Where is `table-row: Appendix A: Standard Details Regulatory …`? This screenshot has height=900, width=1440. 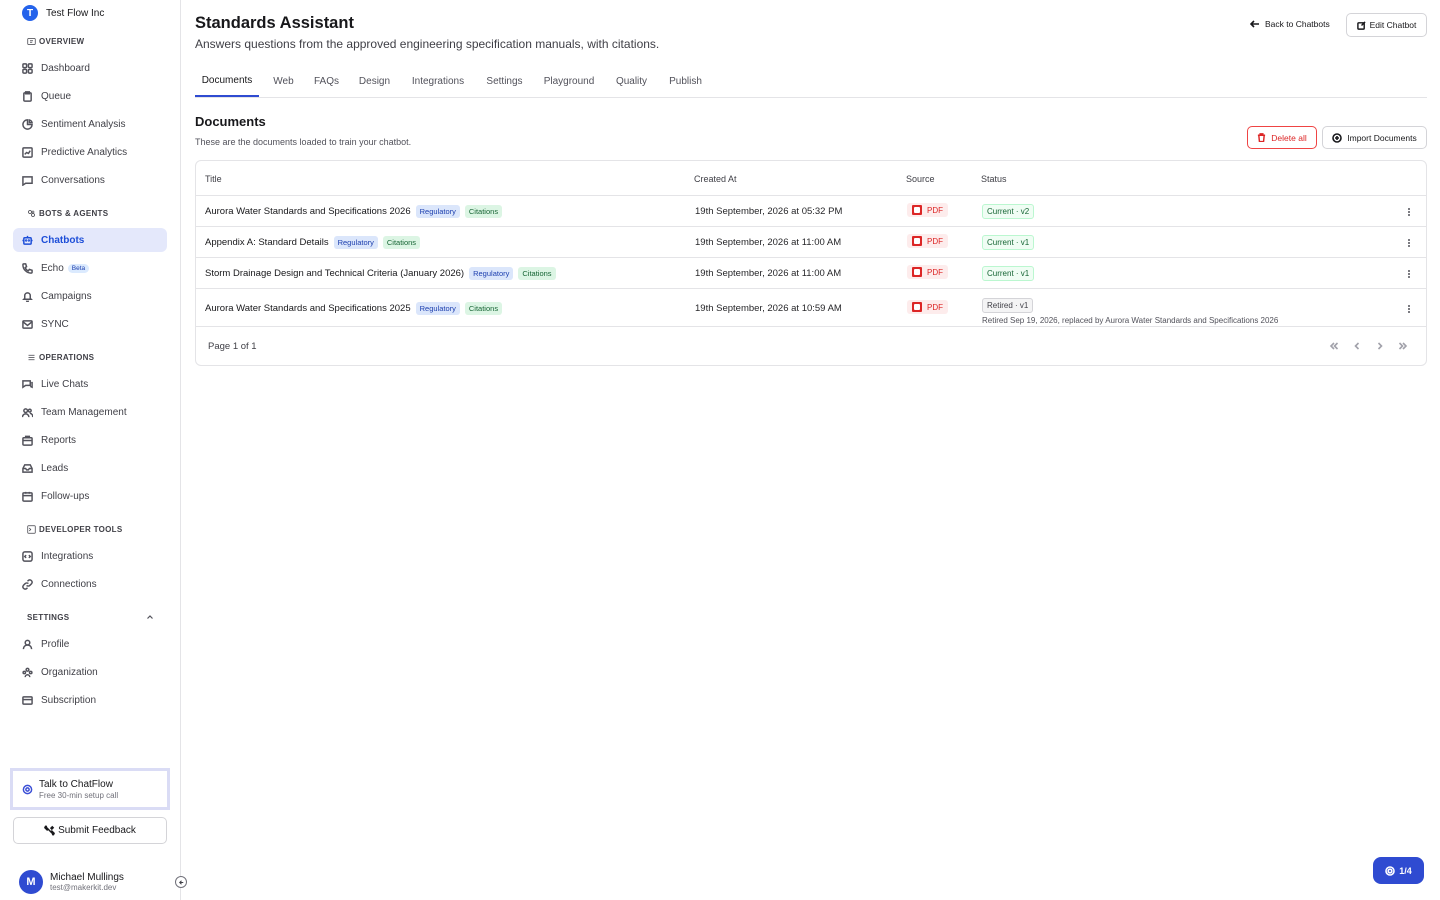 table-row: Appendix A: Standard Details Regulatory … is located at coordinates (811, 241).